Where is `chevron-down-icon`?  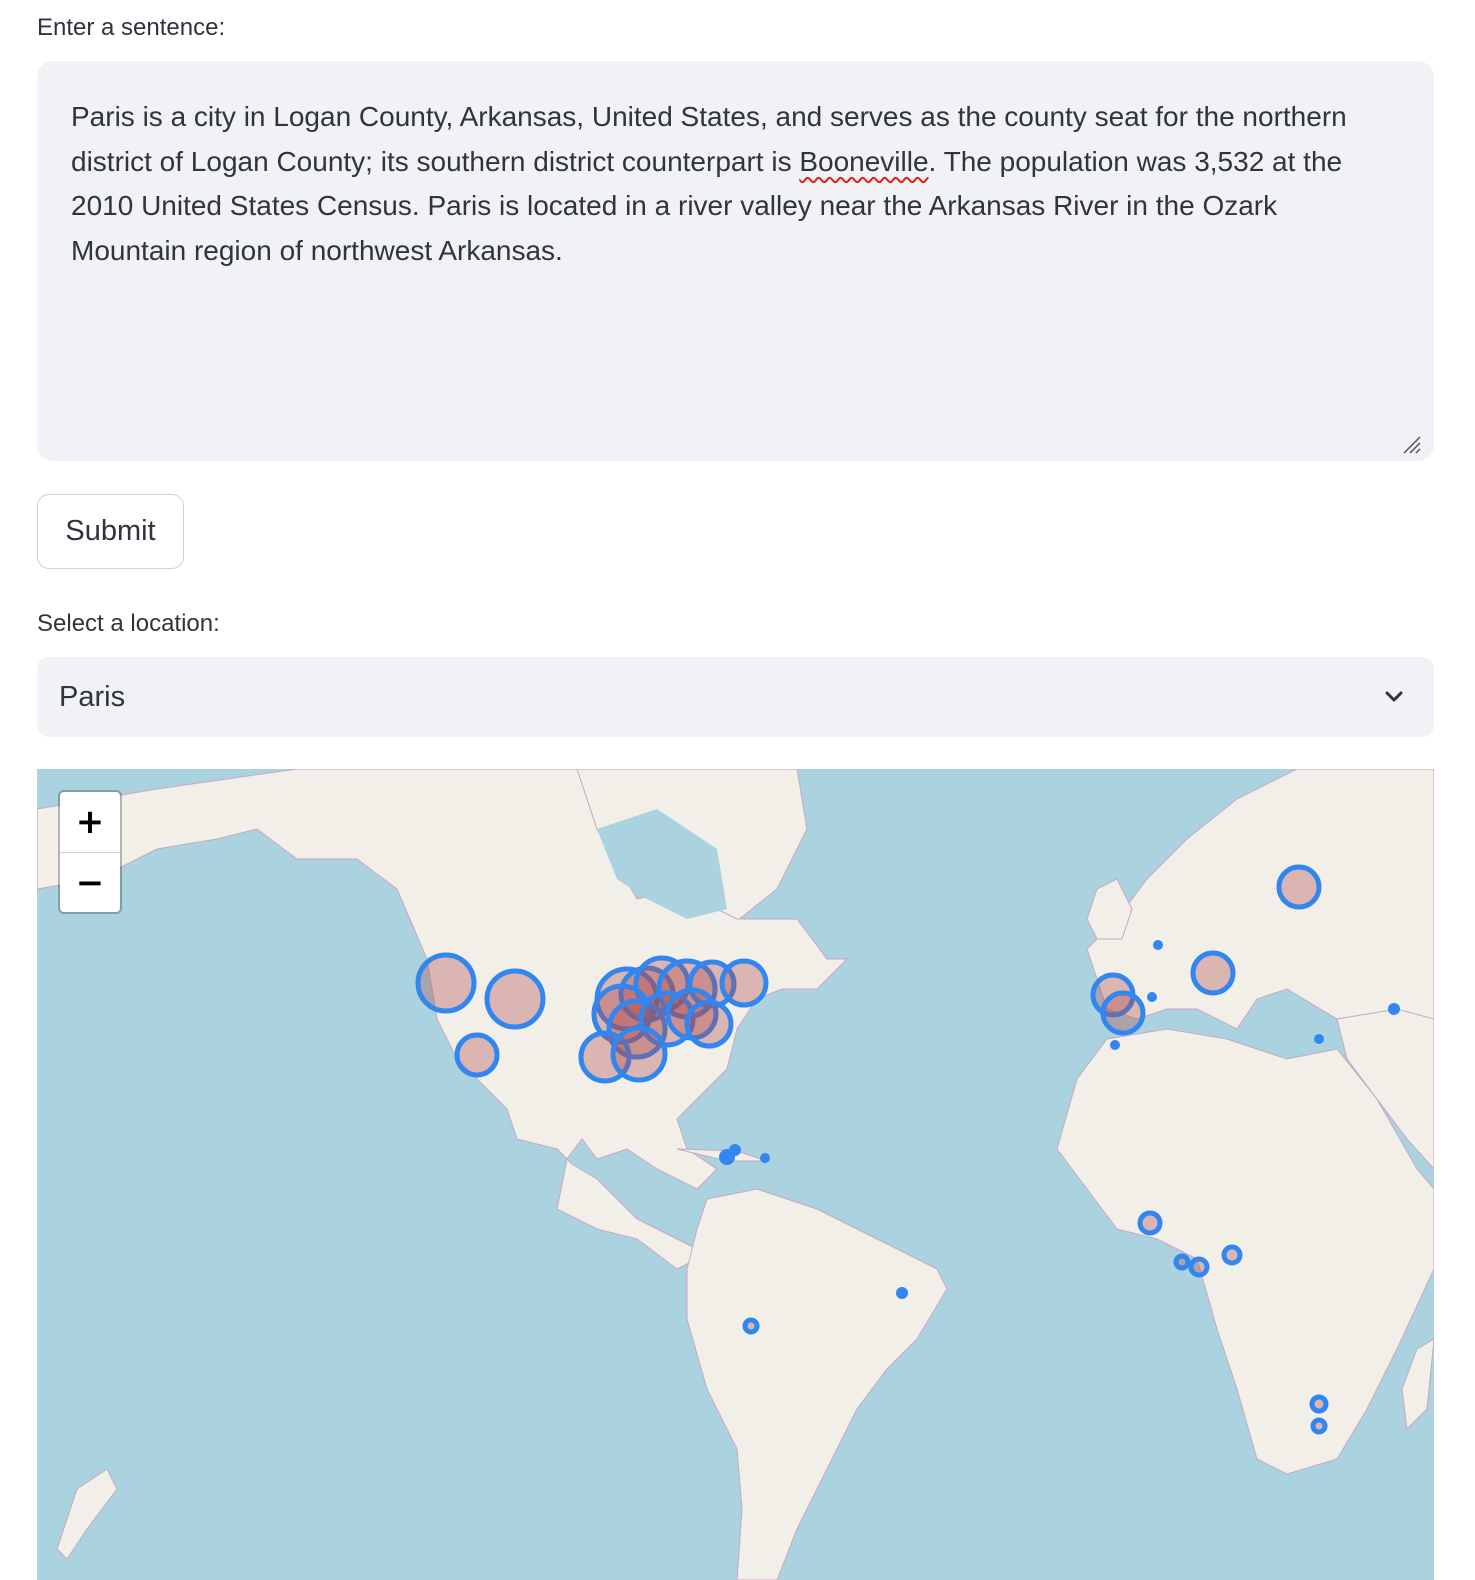 chevron-down-icon is located at coordinates (1394, 696).